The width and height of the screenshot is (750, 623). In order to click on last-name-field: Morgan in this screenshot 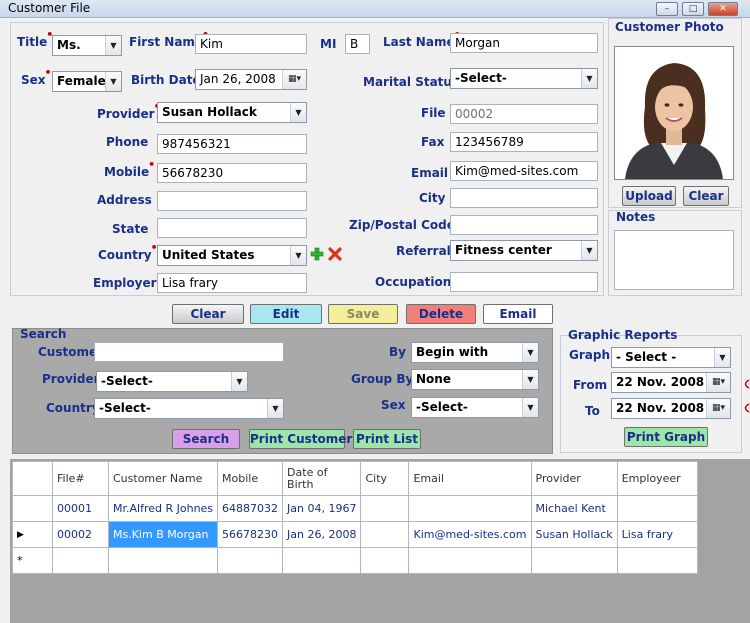, I will do `click(524, 43)`.